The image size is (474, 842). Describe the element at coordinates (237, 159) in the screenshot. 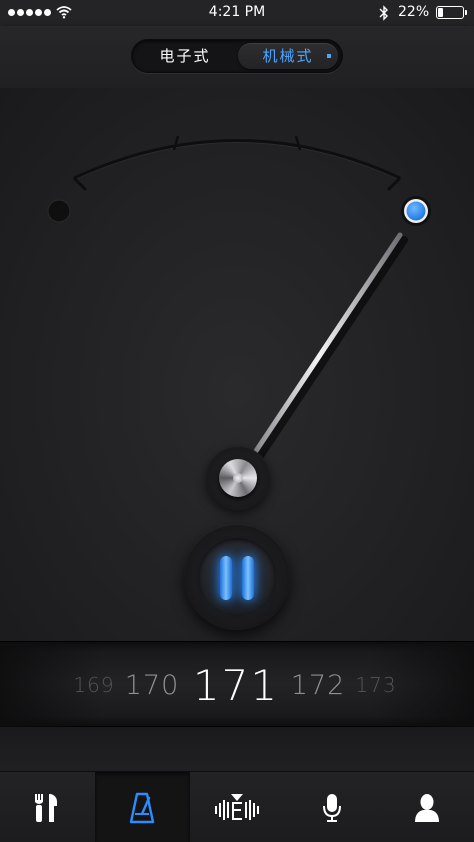

I see `scale-arc` at that location.